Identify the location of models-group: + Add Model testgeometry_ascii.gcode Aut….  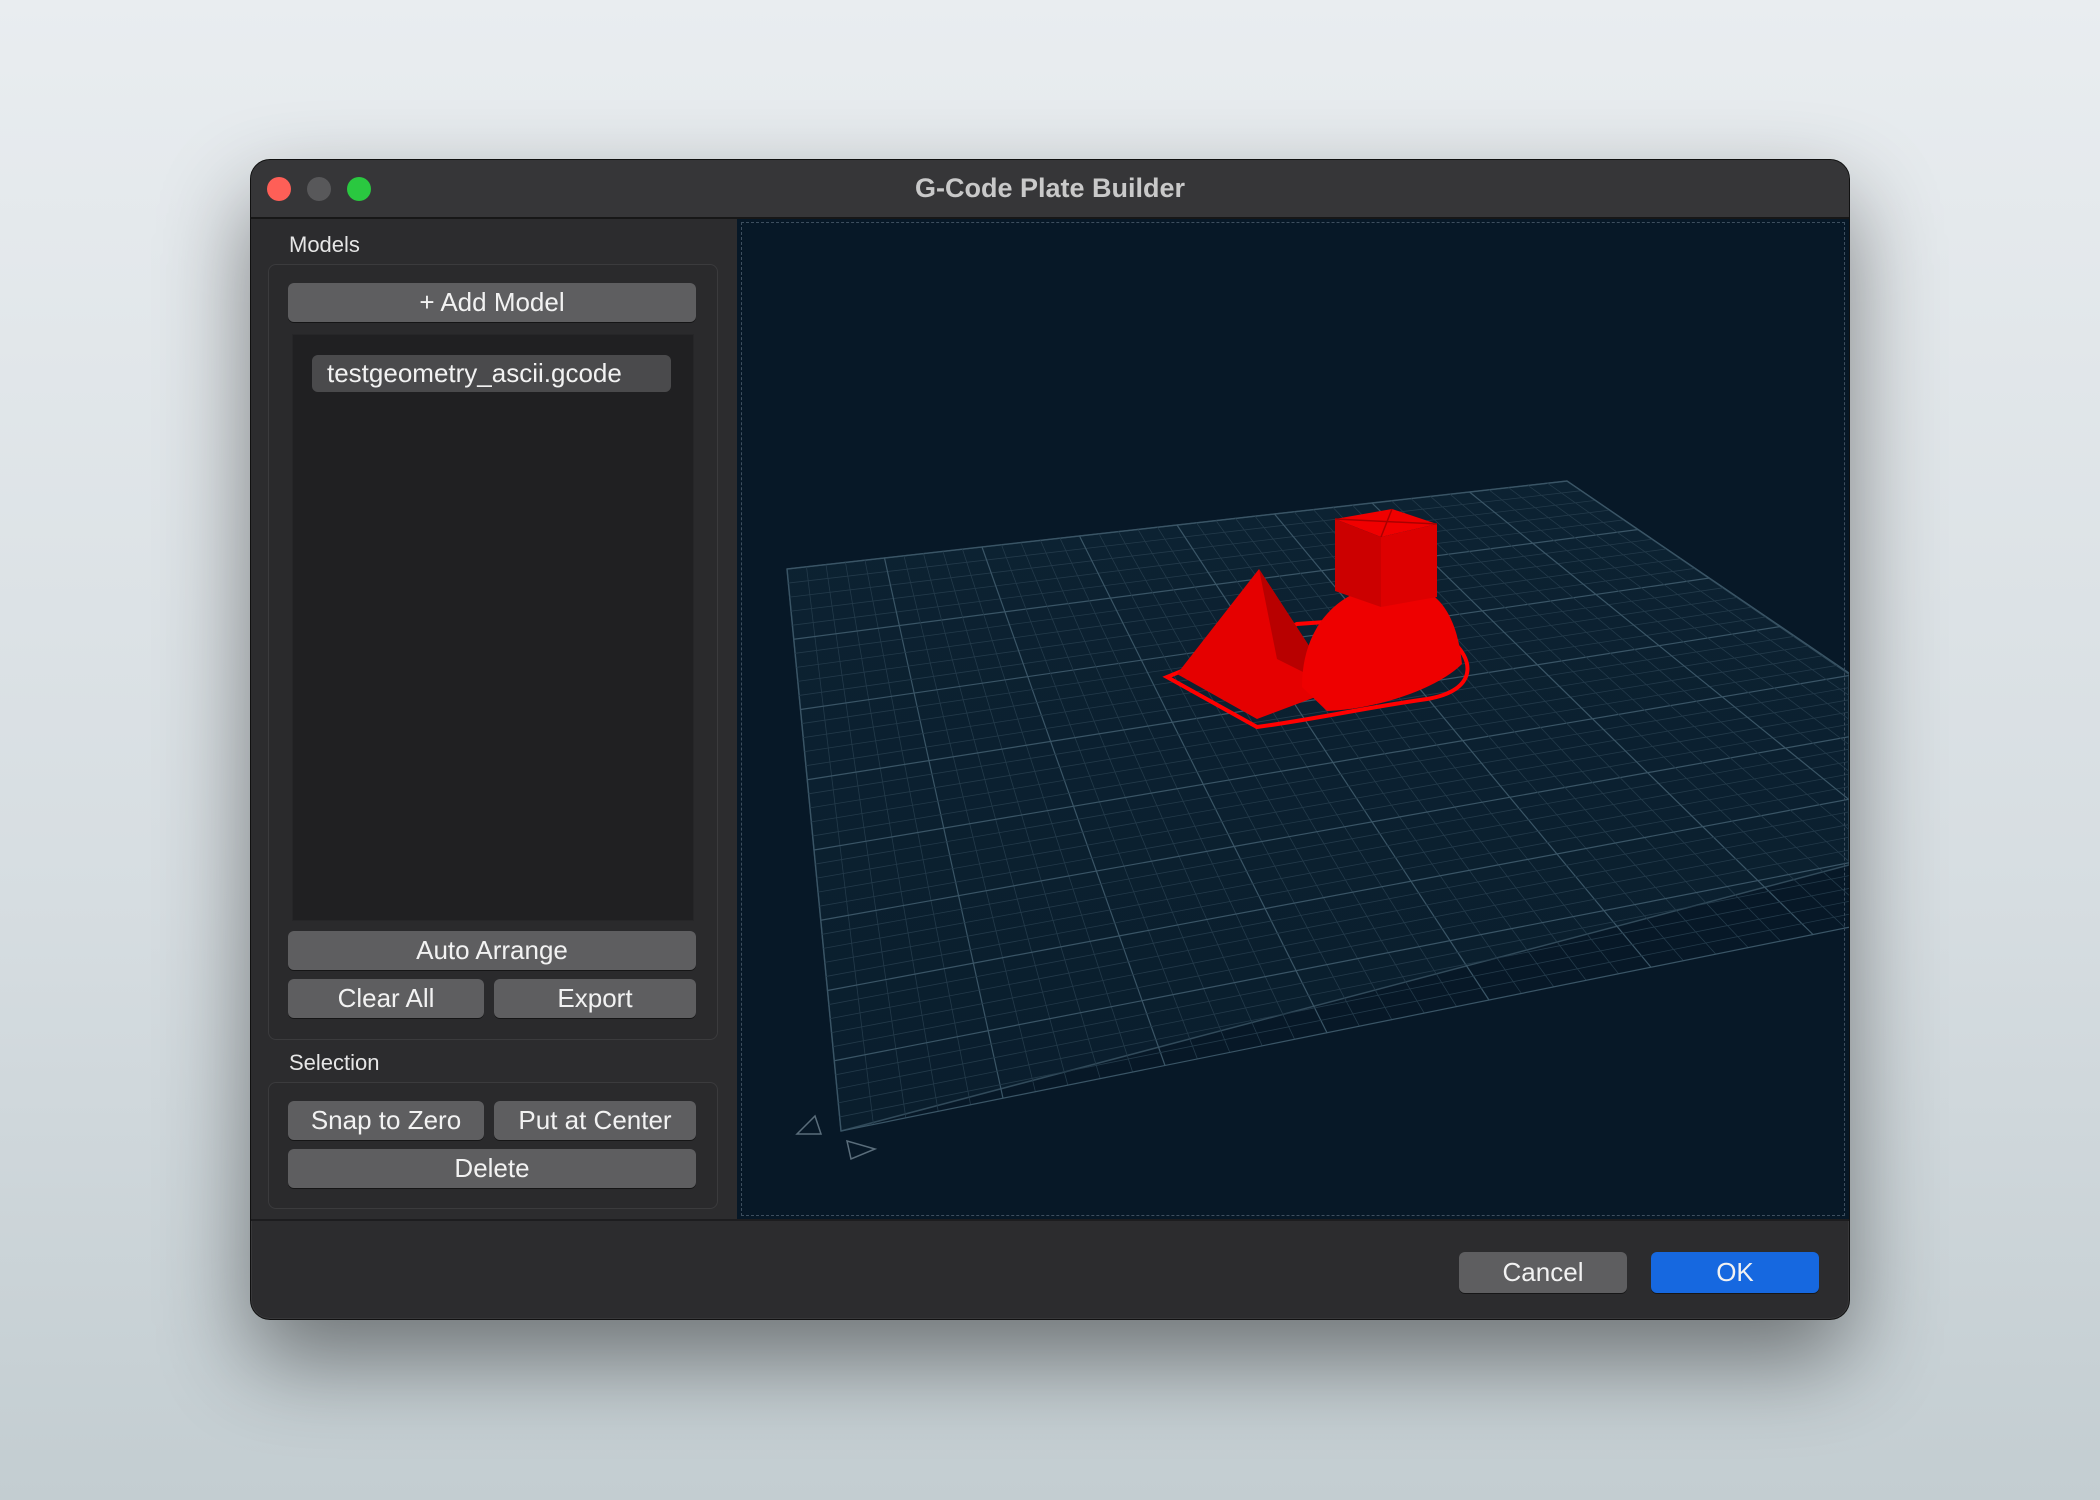
(493, 652).